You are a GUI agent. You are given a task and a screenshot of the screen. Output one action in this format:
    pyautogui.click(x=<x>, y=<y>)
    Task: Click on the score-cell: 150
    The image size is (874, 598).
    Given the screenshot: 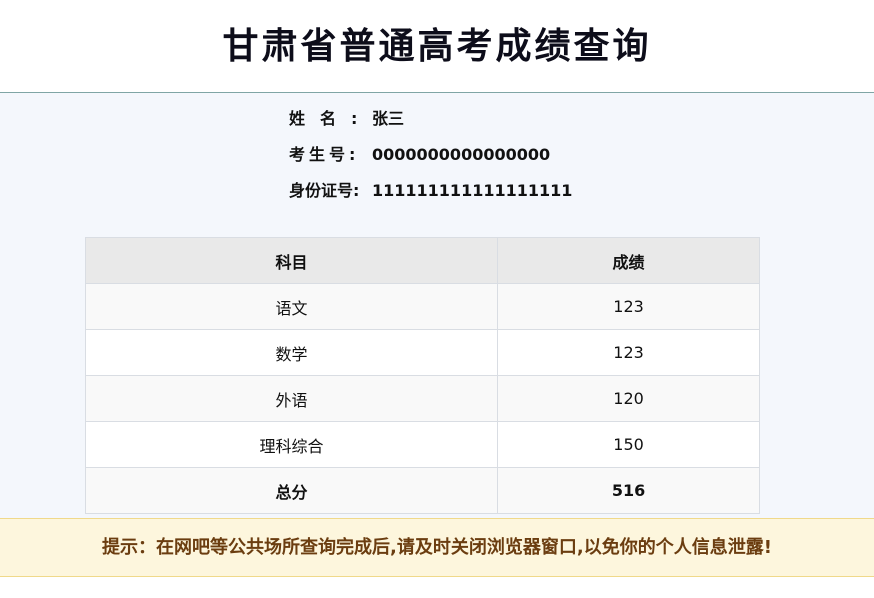 What is the action you would take?
    pyautogui.click(x=628, y=444)
    